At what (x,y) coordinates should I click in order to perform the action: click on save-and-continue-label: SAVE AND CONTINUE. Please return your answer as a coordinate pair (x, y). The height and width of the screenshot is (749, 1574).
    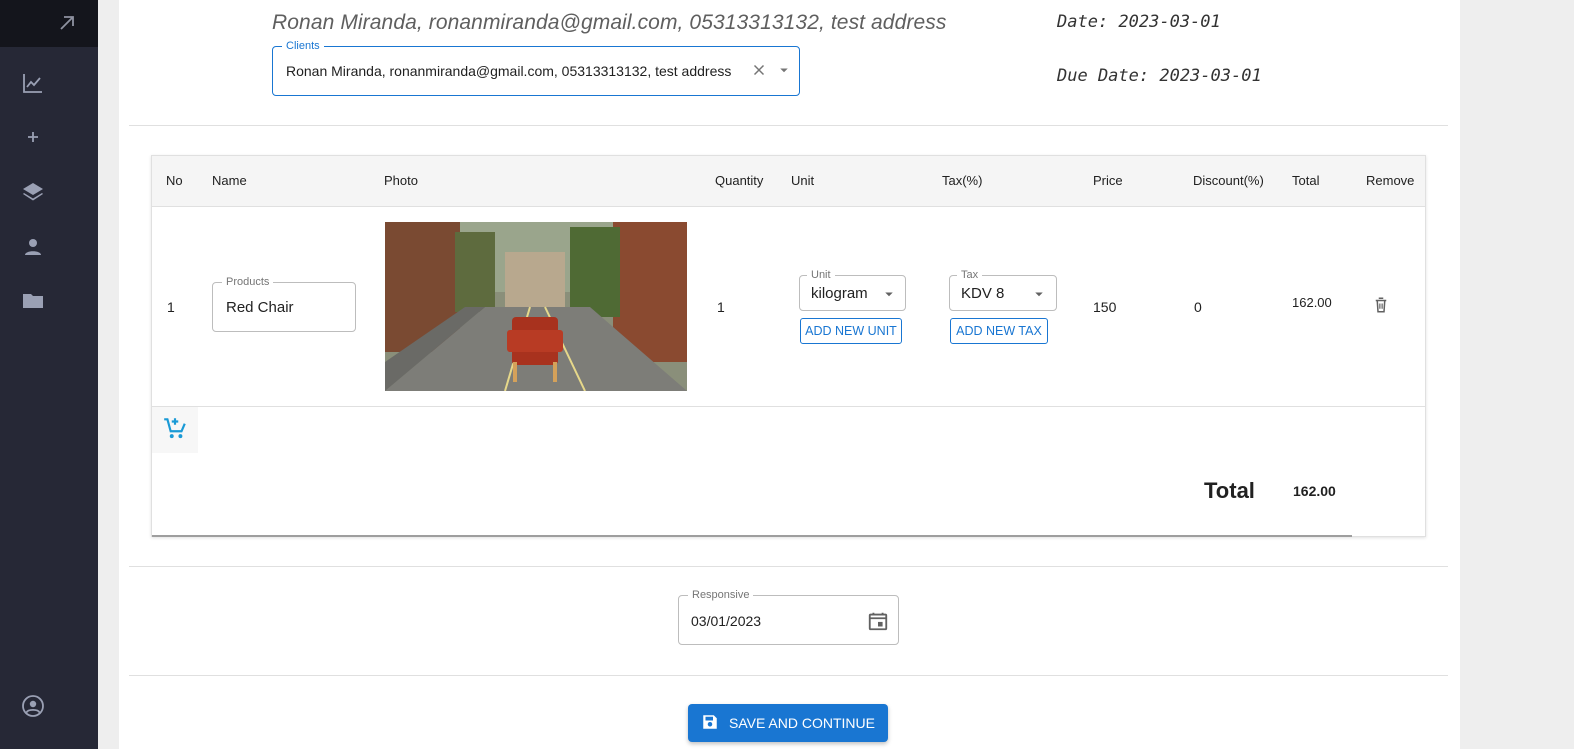
    Looking at the image, I should click on (802, 723).